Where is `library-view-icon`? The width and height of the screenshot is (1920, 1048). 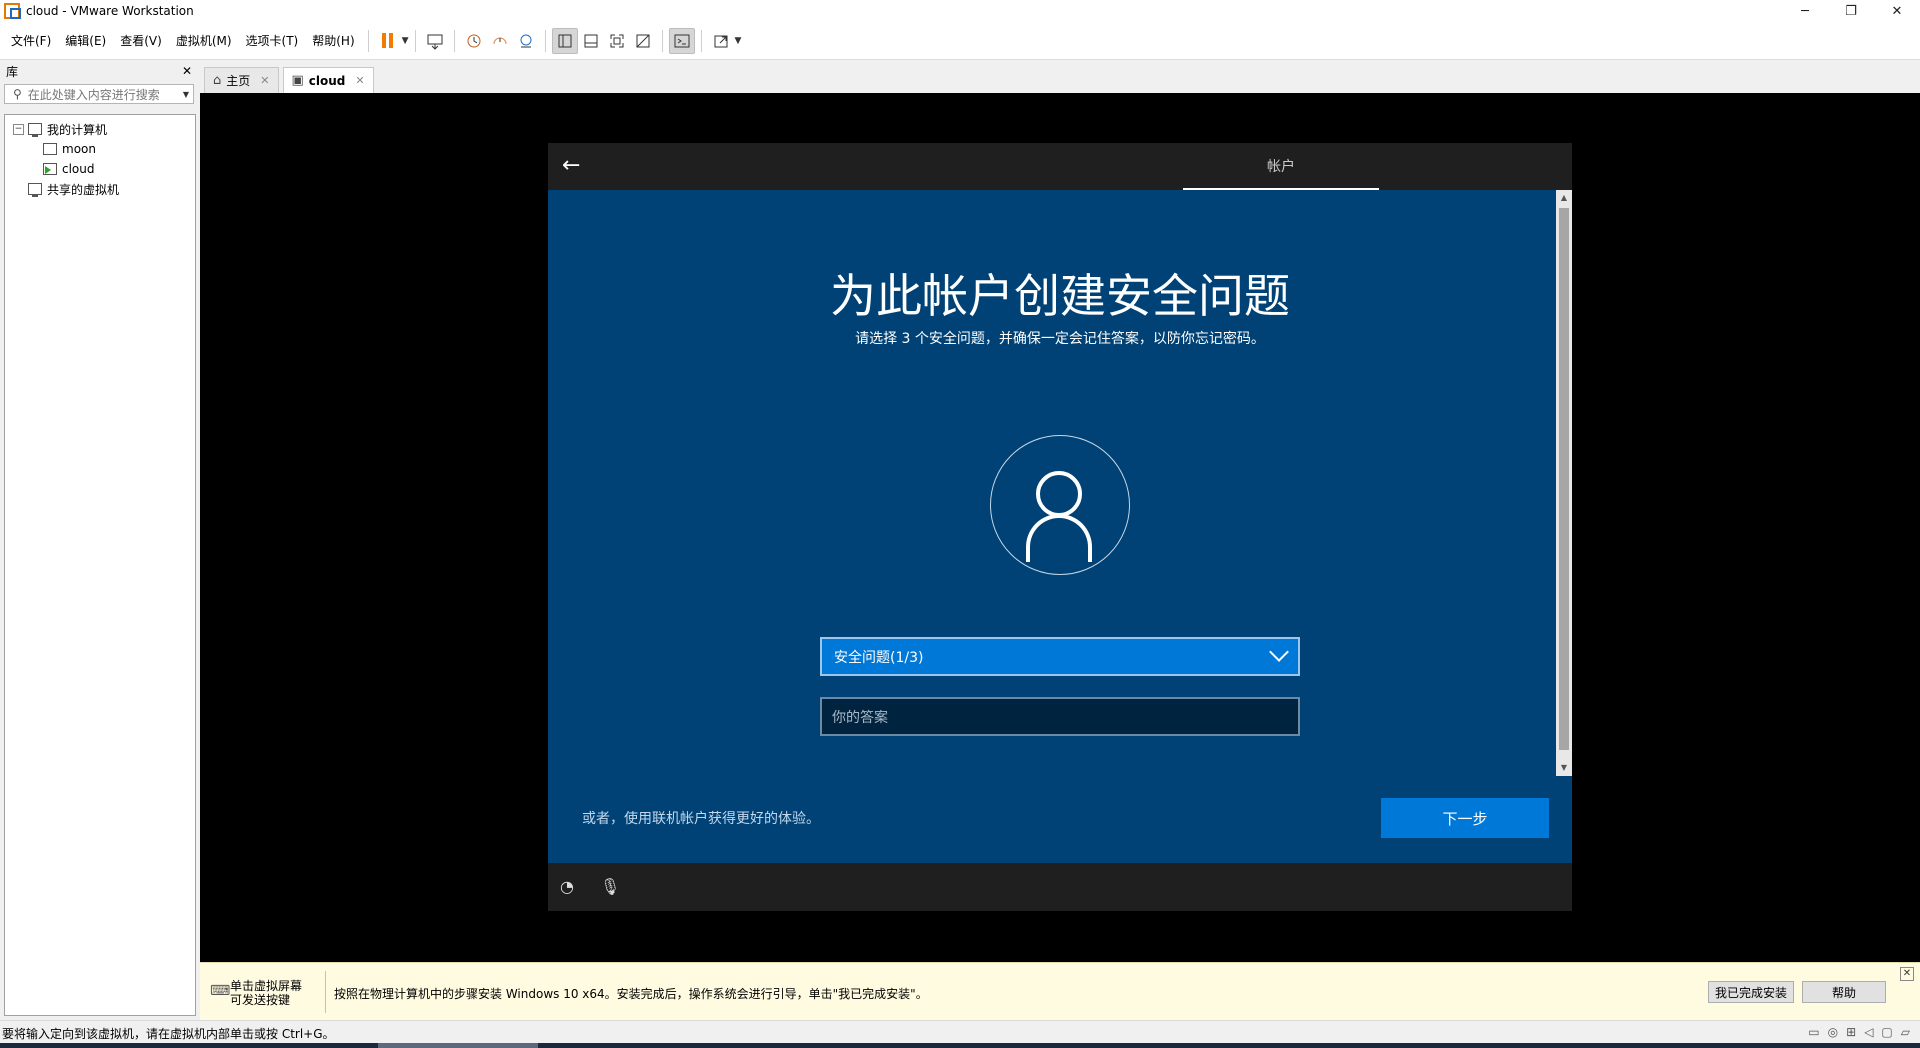
library-view-icon is located at coordinates (565, 40).